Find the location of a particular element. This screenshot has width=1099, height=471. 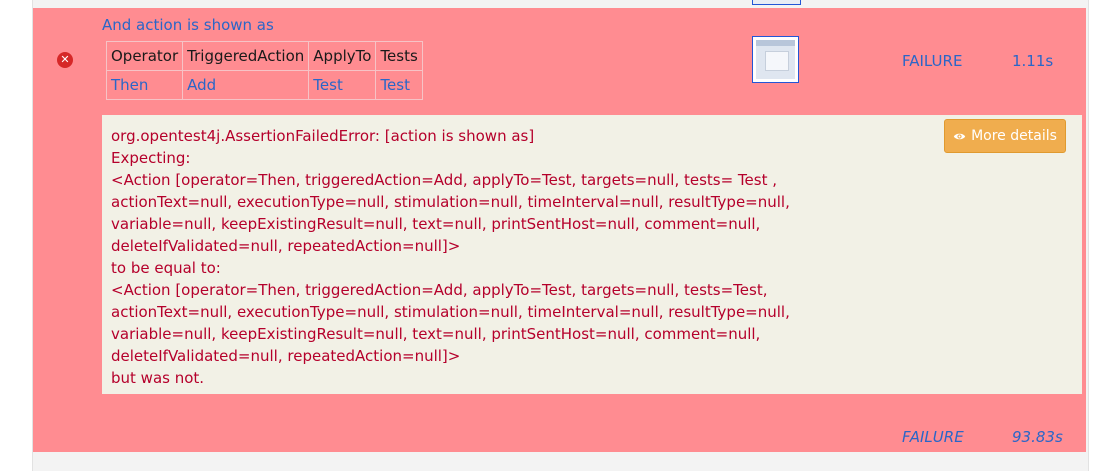

screenshot-thumbnail is located at coordinates (775, 59).